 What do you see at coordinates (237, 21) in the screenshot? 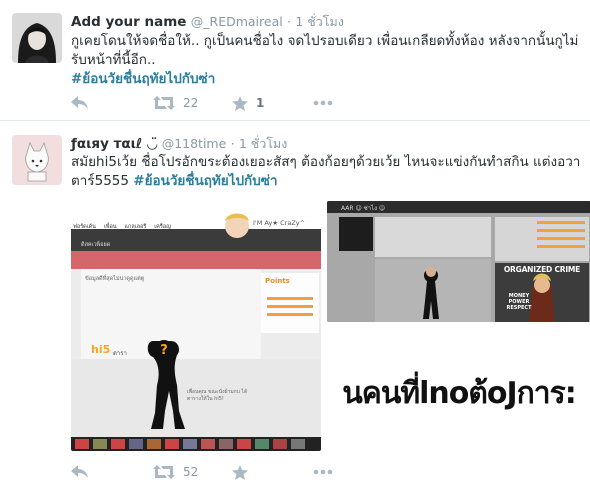
I see `username-handle: @_REDmaireal` at bounding box center [237, 21].